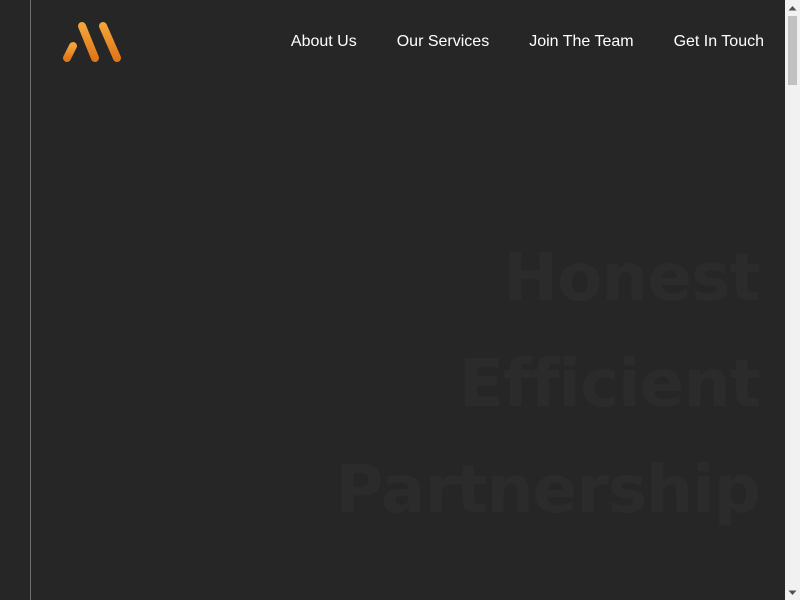 The width and height of the screenshot is (800, 600). I want to click on nav-about-us: About Us, so click(324, 42).